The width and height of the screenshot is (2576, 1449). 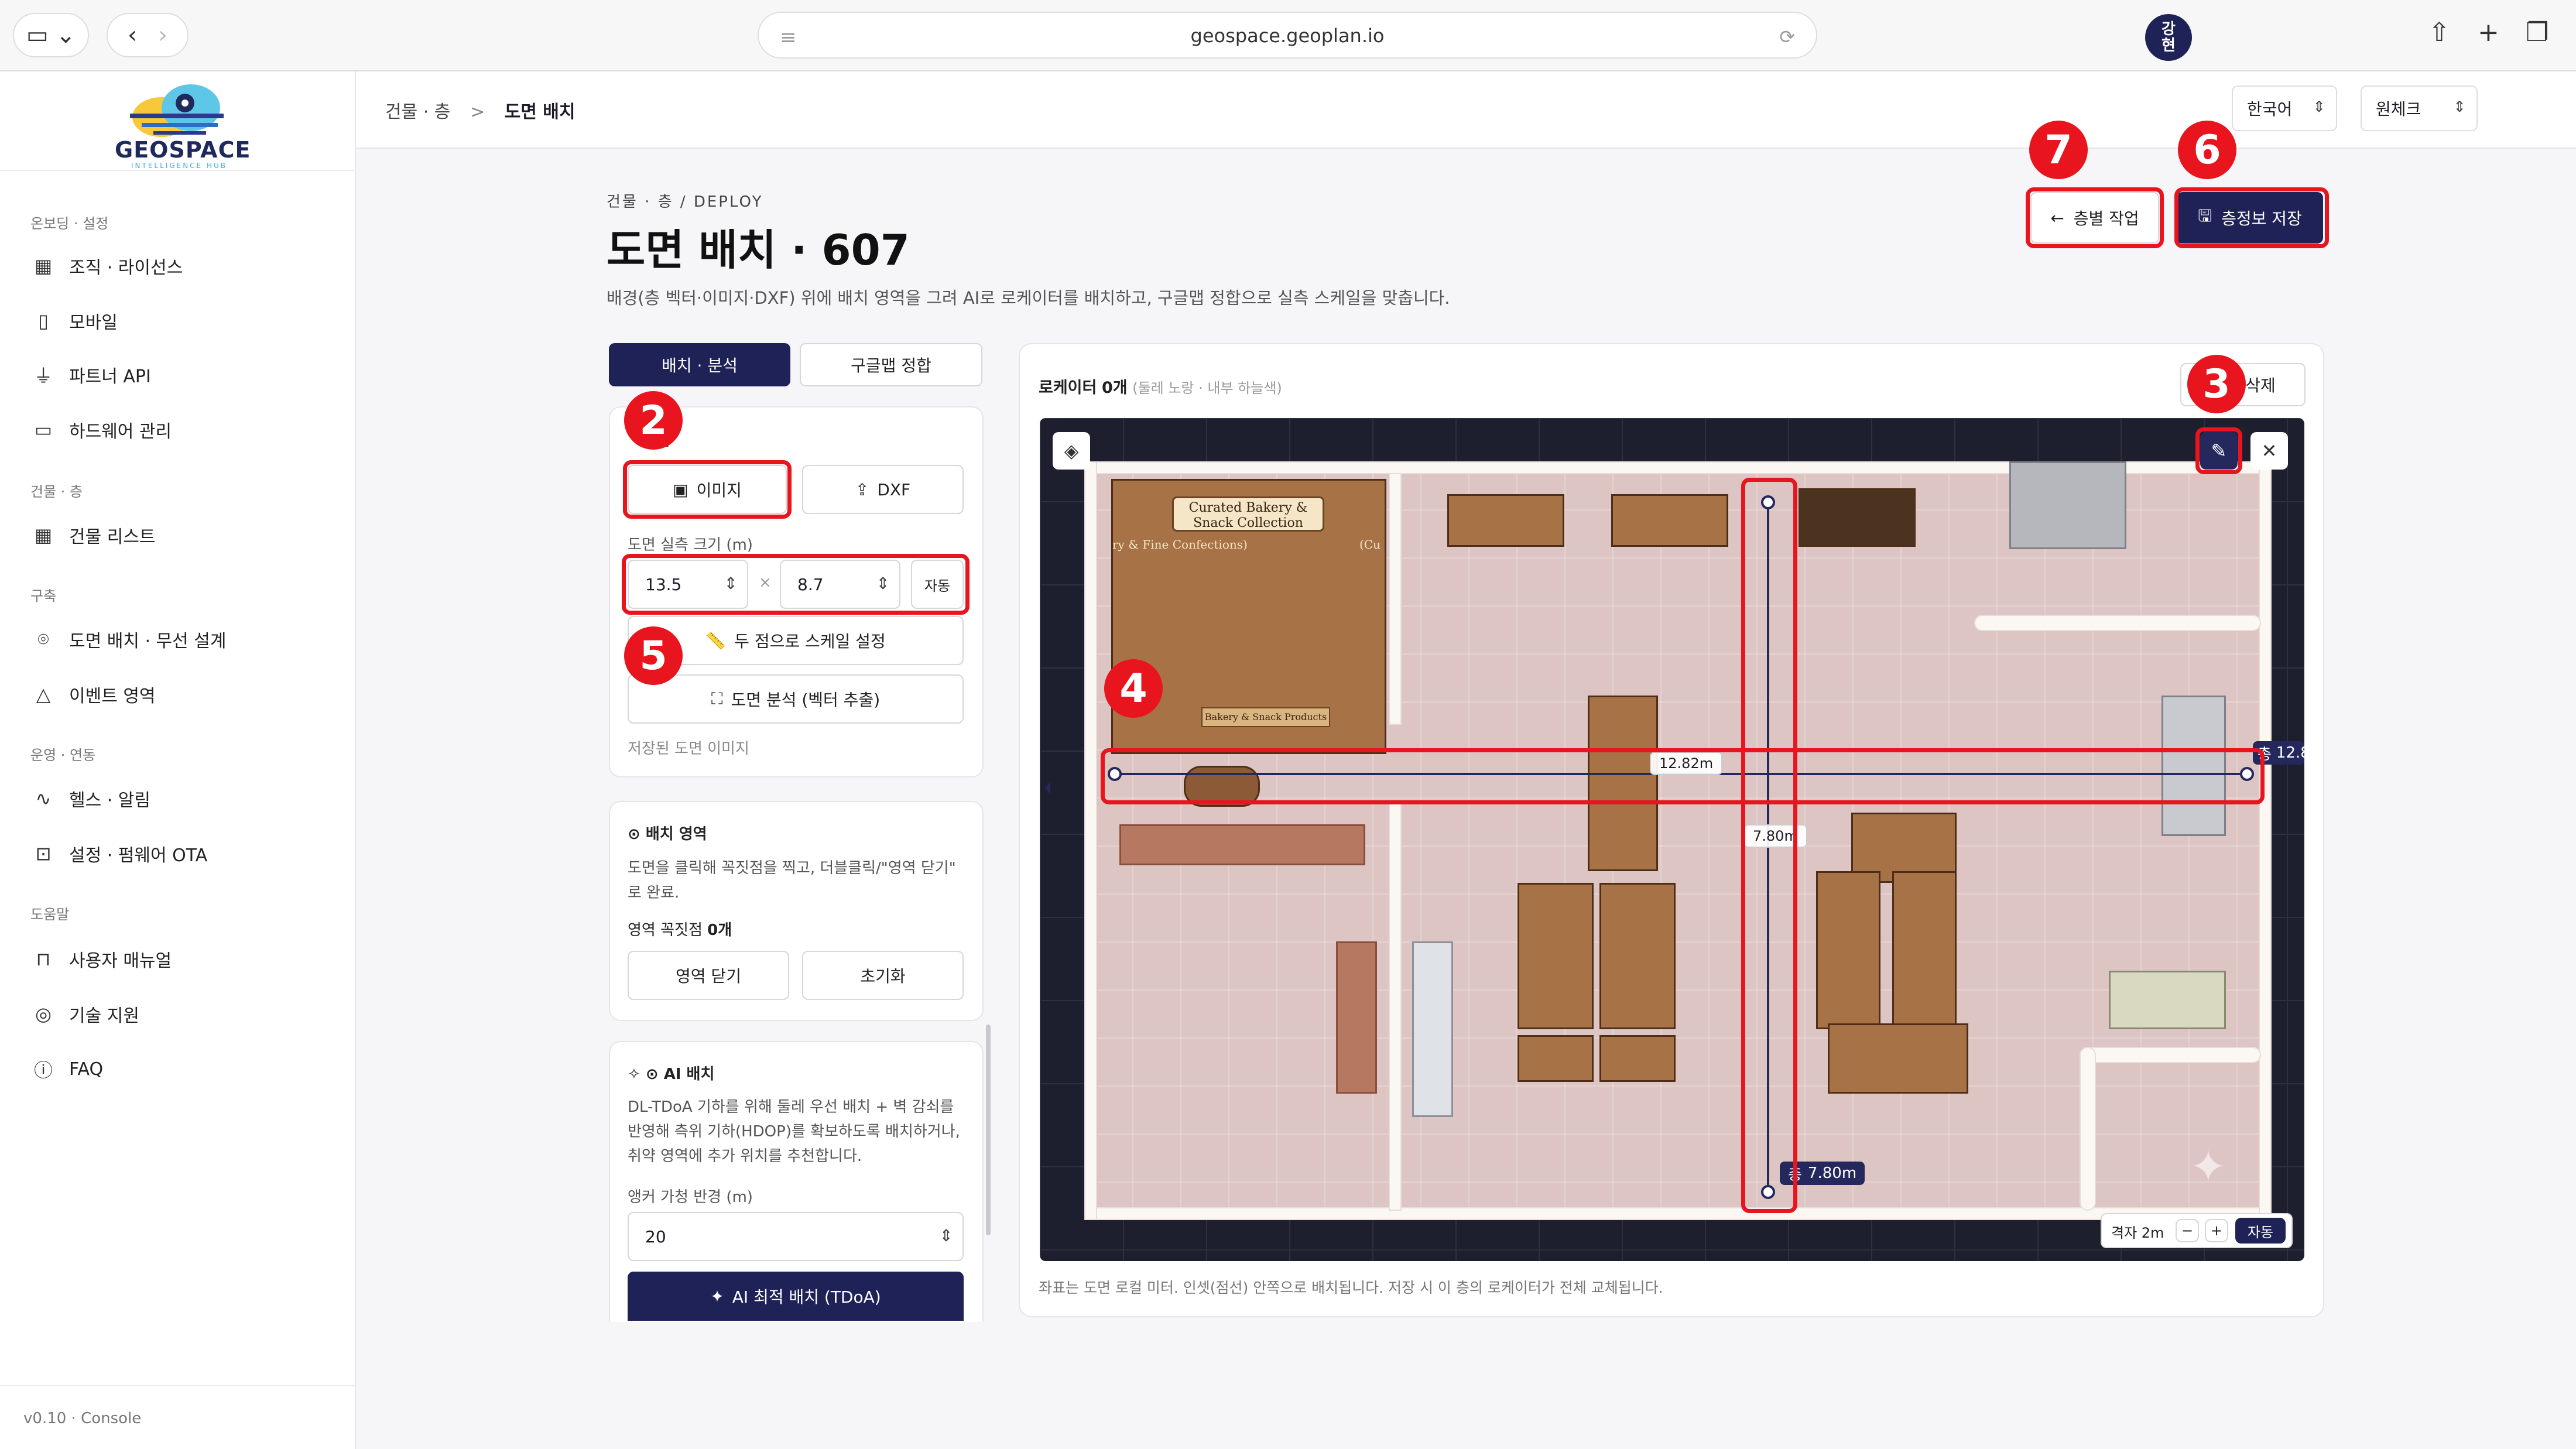 What do you see at coordinates (1678, 1213) in the screenshot?
I see `wall-bottom` at bounding box center [1678, 1213].